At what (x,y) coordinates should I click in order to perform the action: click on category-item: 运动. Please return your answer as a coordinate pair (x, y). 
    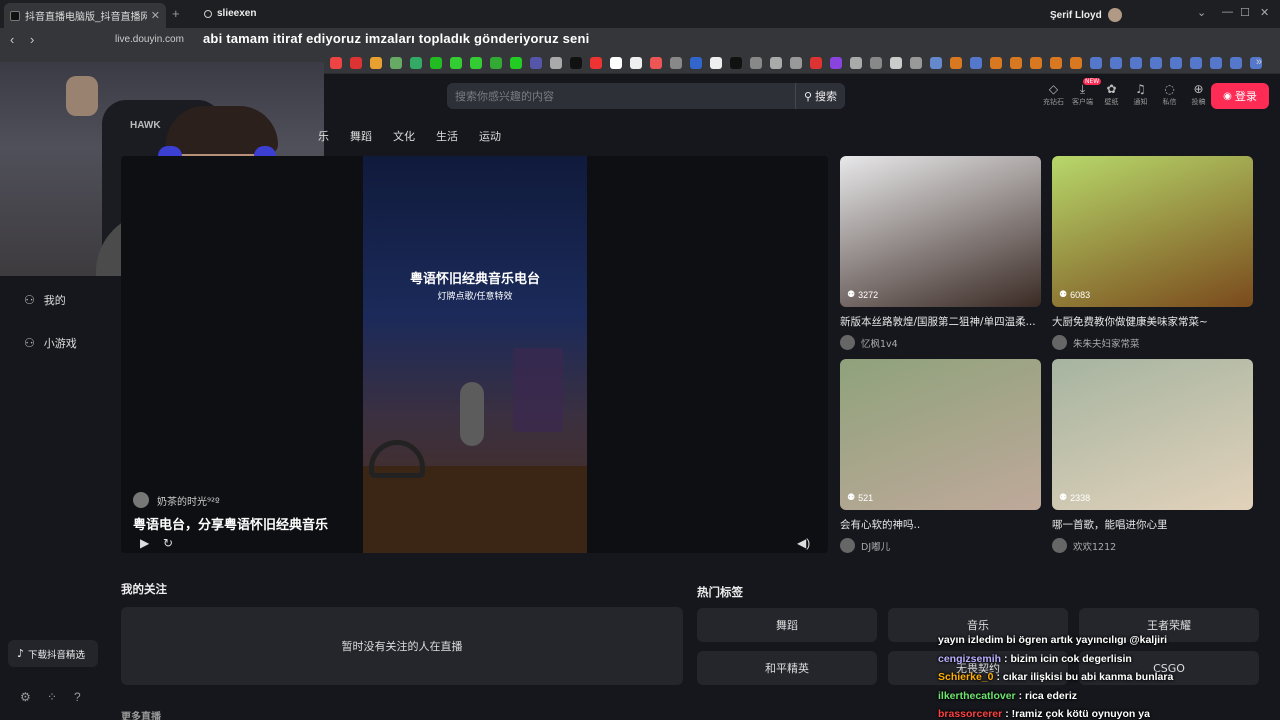
    Looking at the image, I should click on (490, 136).